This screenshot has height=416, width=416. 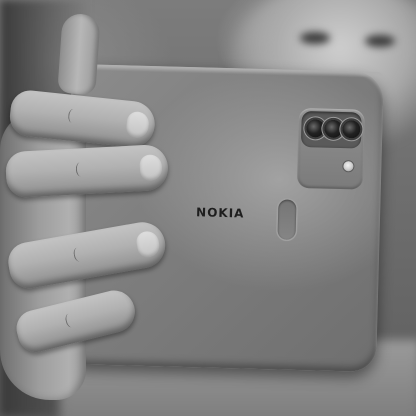 What do you see at coordinates (348, 166) in the screenshot?
I see `flash-icon` at bounding box center [348, 166].